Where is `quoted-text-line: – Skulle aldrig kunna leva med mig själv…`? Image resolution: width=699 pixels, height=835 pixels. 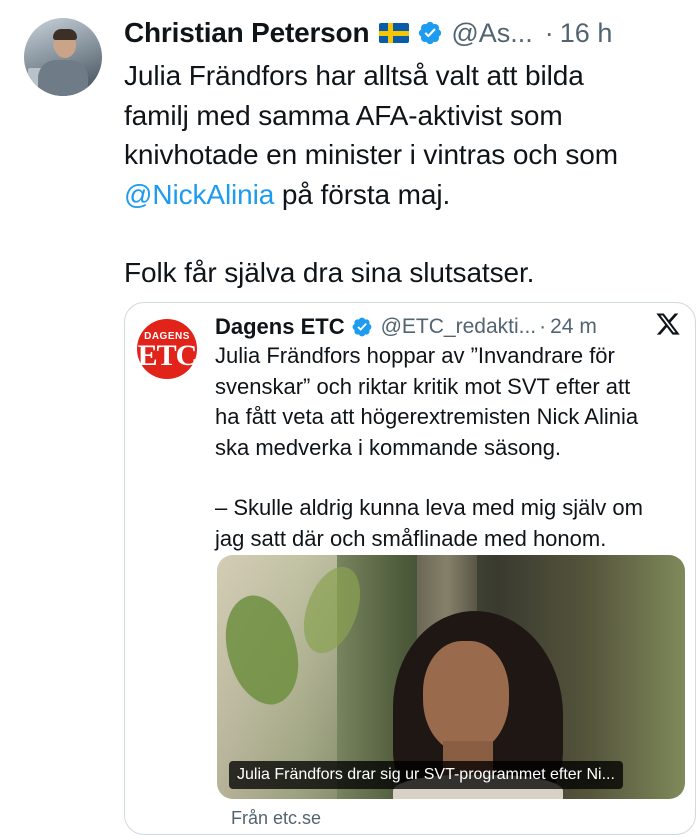
quoted-text-line: – Skulle aldrig kunna leva med mig själv… is located at coordinates (429, 507).